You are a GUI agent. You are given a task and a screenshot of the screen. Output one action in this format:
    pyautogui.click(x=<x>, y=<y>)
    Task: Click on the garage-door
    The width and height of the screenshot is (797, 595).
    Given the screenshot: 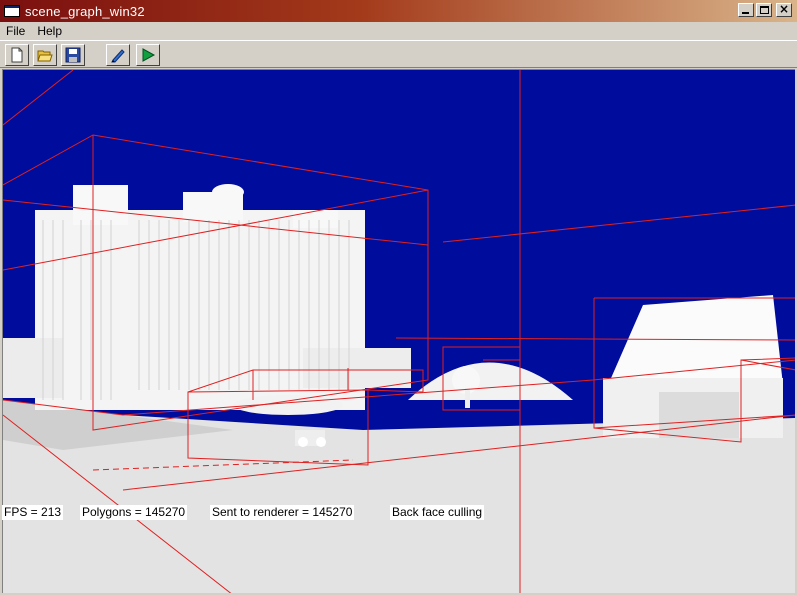 What is the action you would take?
    pyautogui.click(x=699, y=415)
    